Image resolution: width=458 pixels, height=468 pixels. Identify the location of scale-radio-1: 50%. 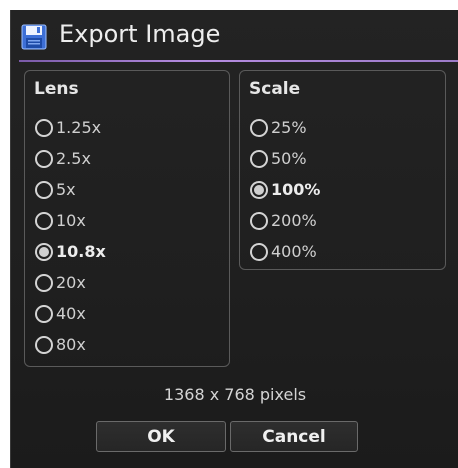
(285, 158).